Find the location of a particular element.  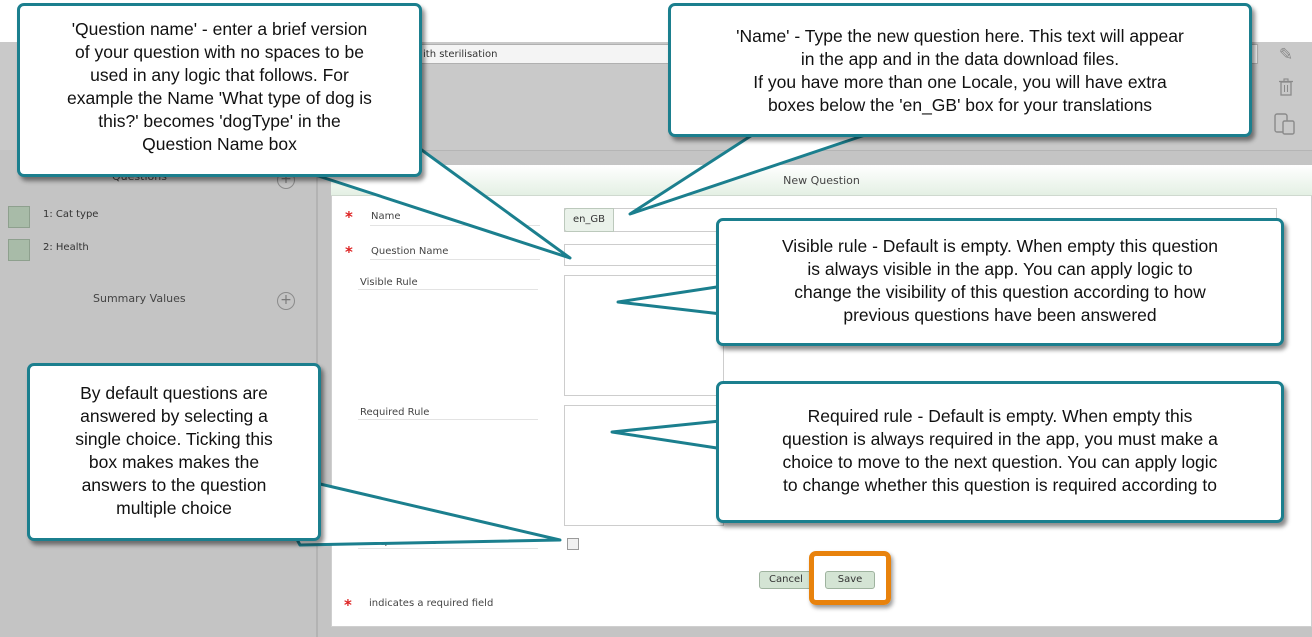

callout-line: of your question with no spaces to be is located at coordinates (219, 52).